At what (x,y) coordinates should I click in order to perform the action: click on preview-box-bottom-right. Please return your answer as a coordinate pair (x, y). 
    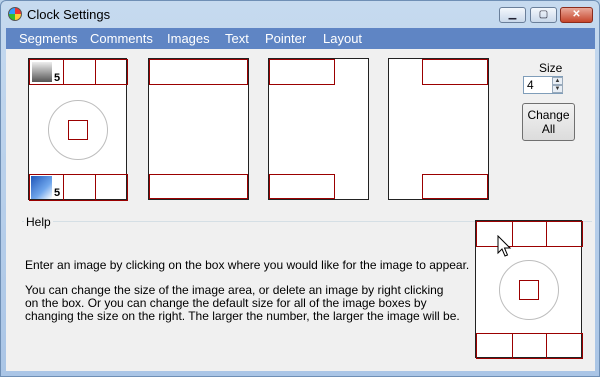
    Looking at the image, I should click on (564, 346).